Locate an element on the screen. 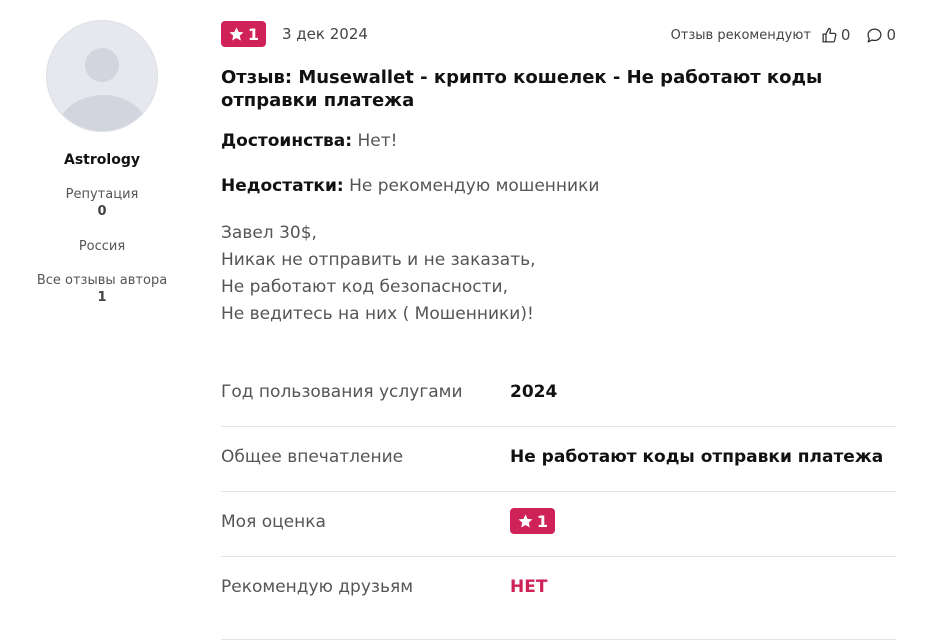 The width and height of the screenshot is (926, 641). reputation-value: 0 is located at coordinates (102, 211).